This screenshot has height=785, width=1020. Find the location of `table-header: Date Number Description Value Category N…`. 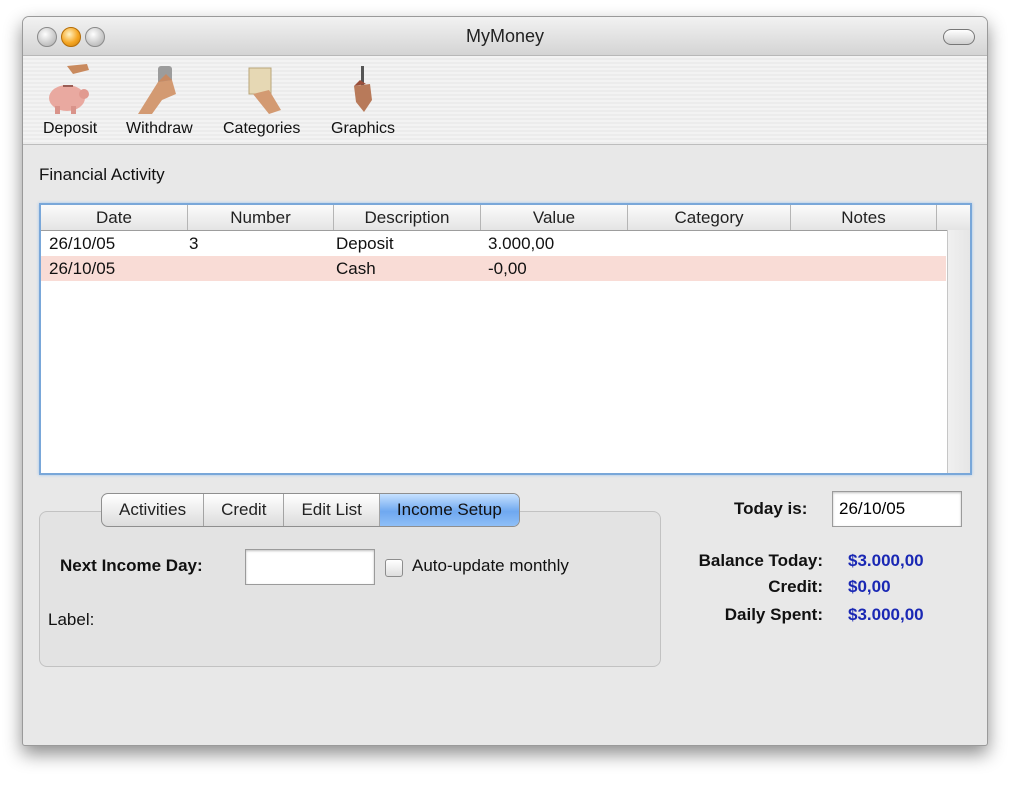

table-header: Date Number Description Value Category N… is located at coordinates (505, 218).